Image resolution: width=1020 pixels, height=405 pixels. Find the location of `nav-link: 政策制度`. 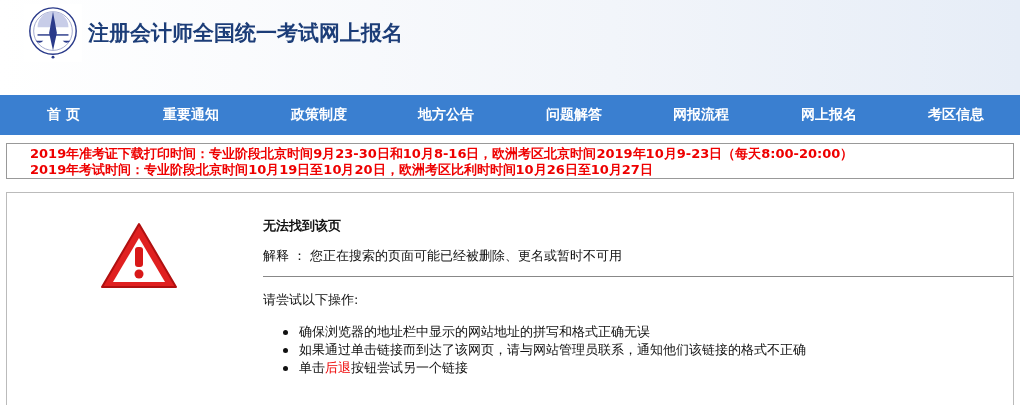

nav-link: 政策制度 is located at coordinates (319, 115).